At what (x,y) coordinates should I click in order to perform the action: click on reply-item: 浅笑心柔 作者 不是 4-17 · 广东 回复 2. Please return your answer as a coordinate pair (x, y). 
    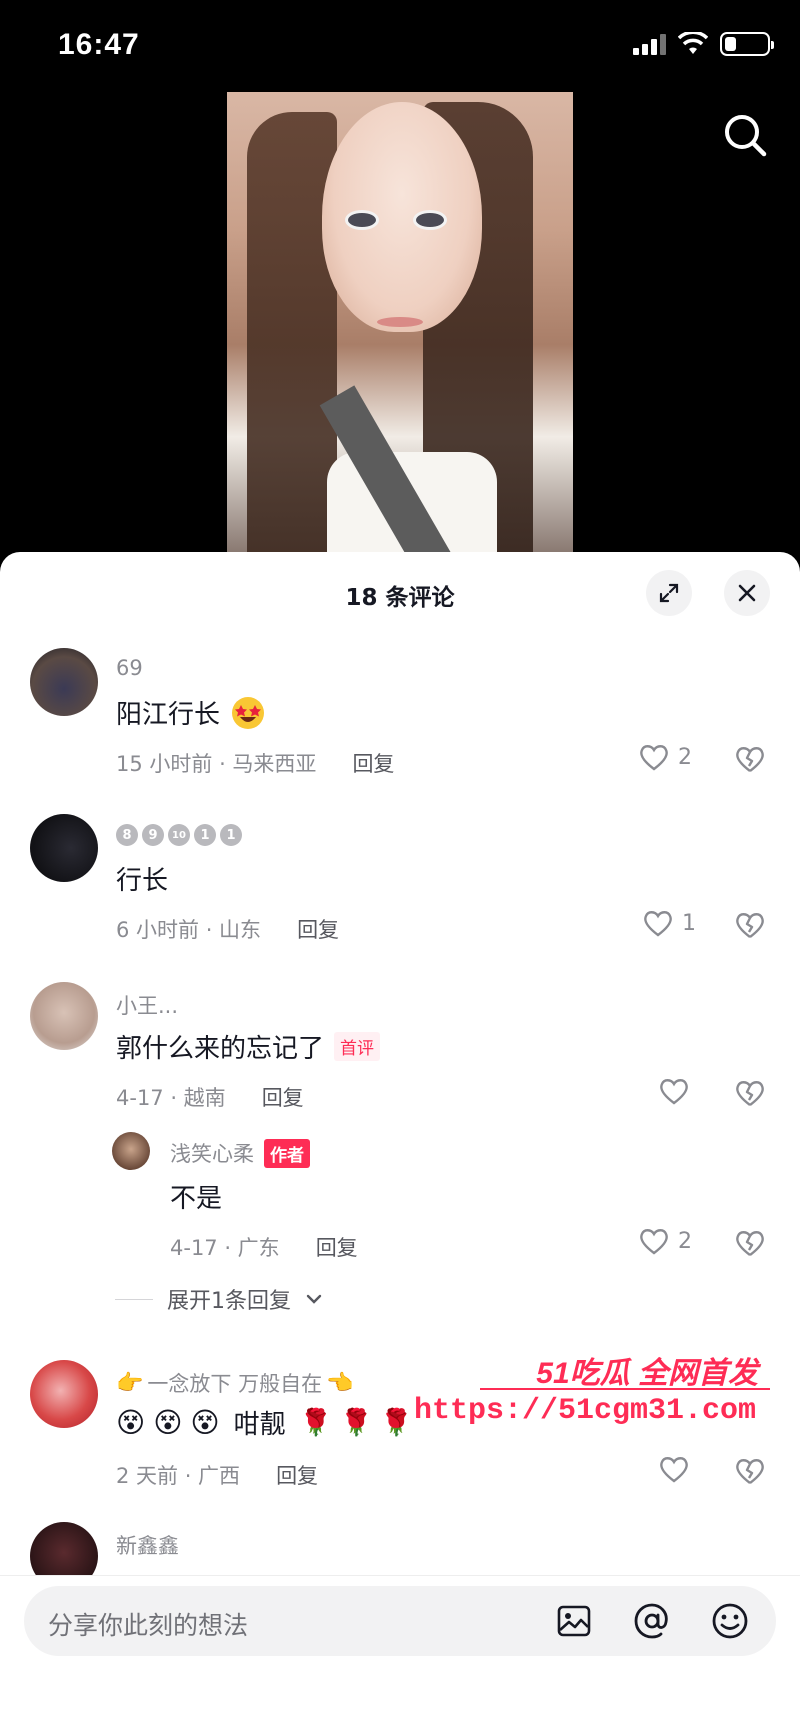
    Looking at the image, I should click on (400, 1197).